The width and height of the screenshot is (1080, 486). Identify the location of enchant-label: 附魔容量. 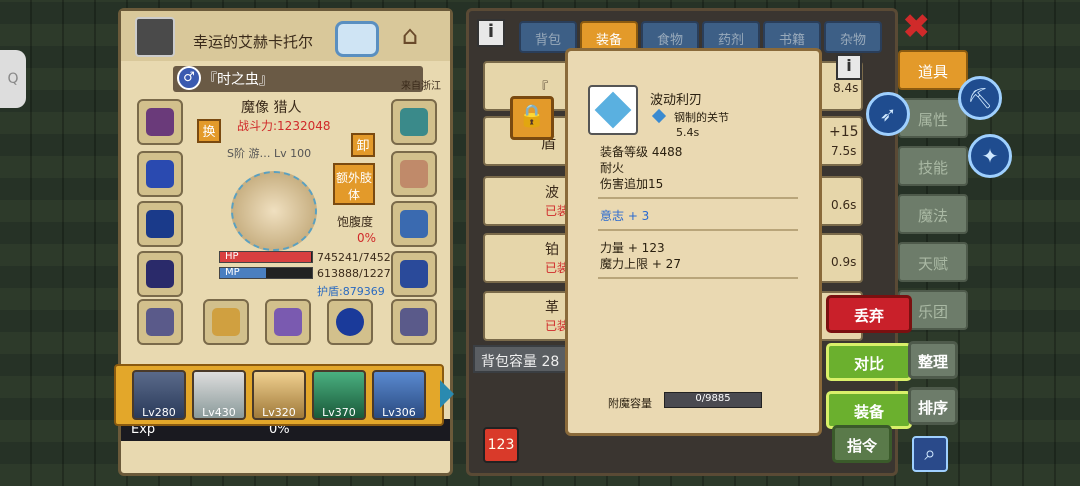
(630, 403).